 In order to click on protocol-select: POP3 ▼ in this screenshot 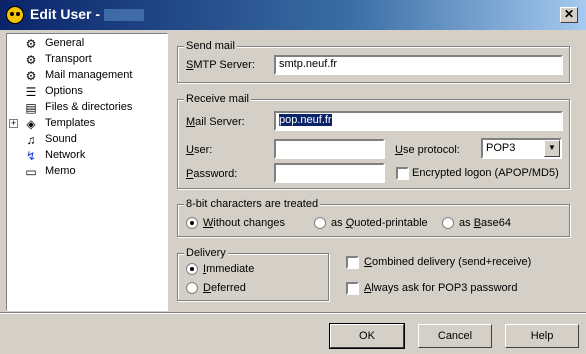, I will do `click(521, 148)`.